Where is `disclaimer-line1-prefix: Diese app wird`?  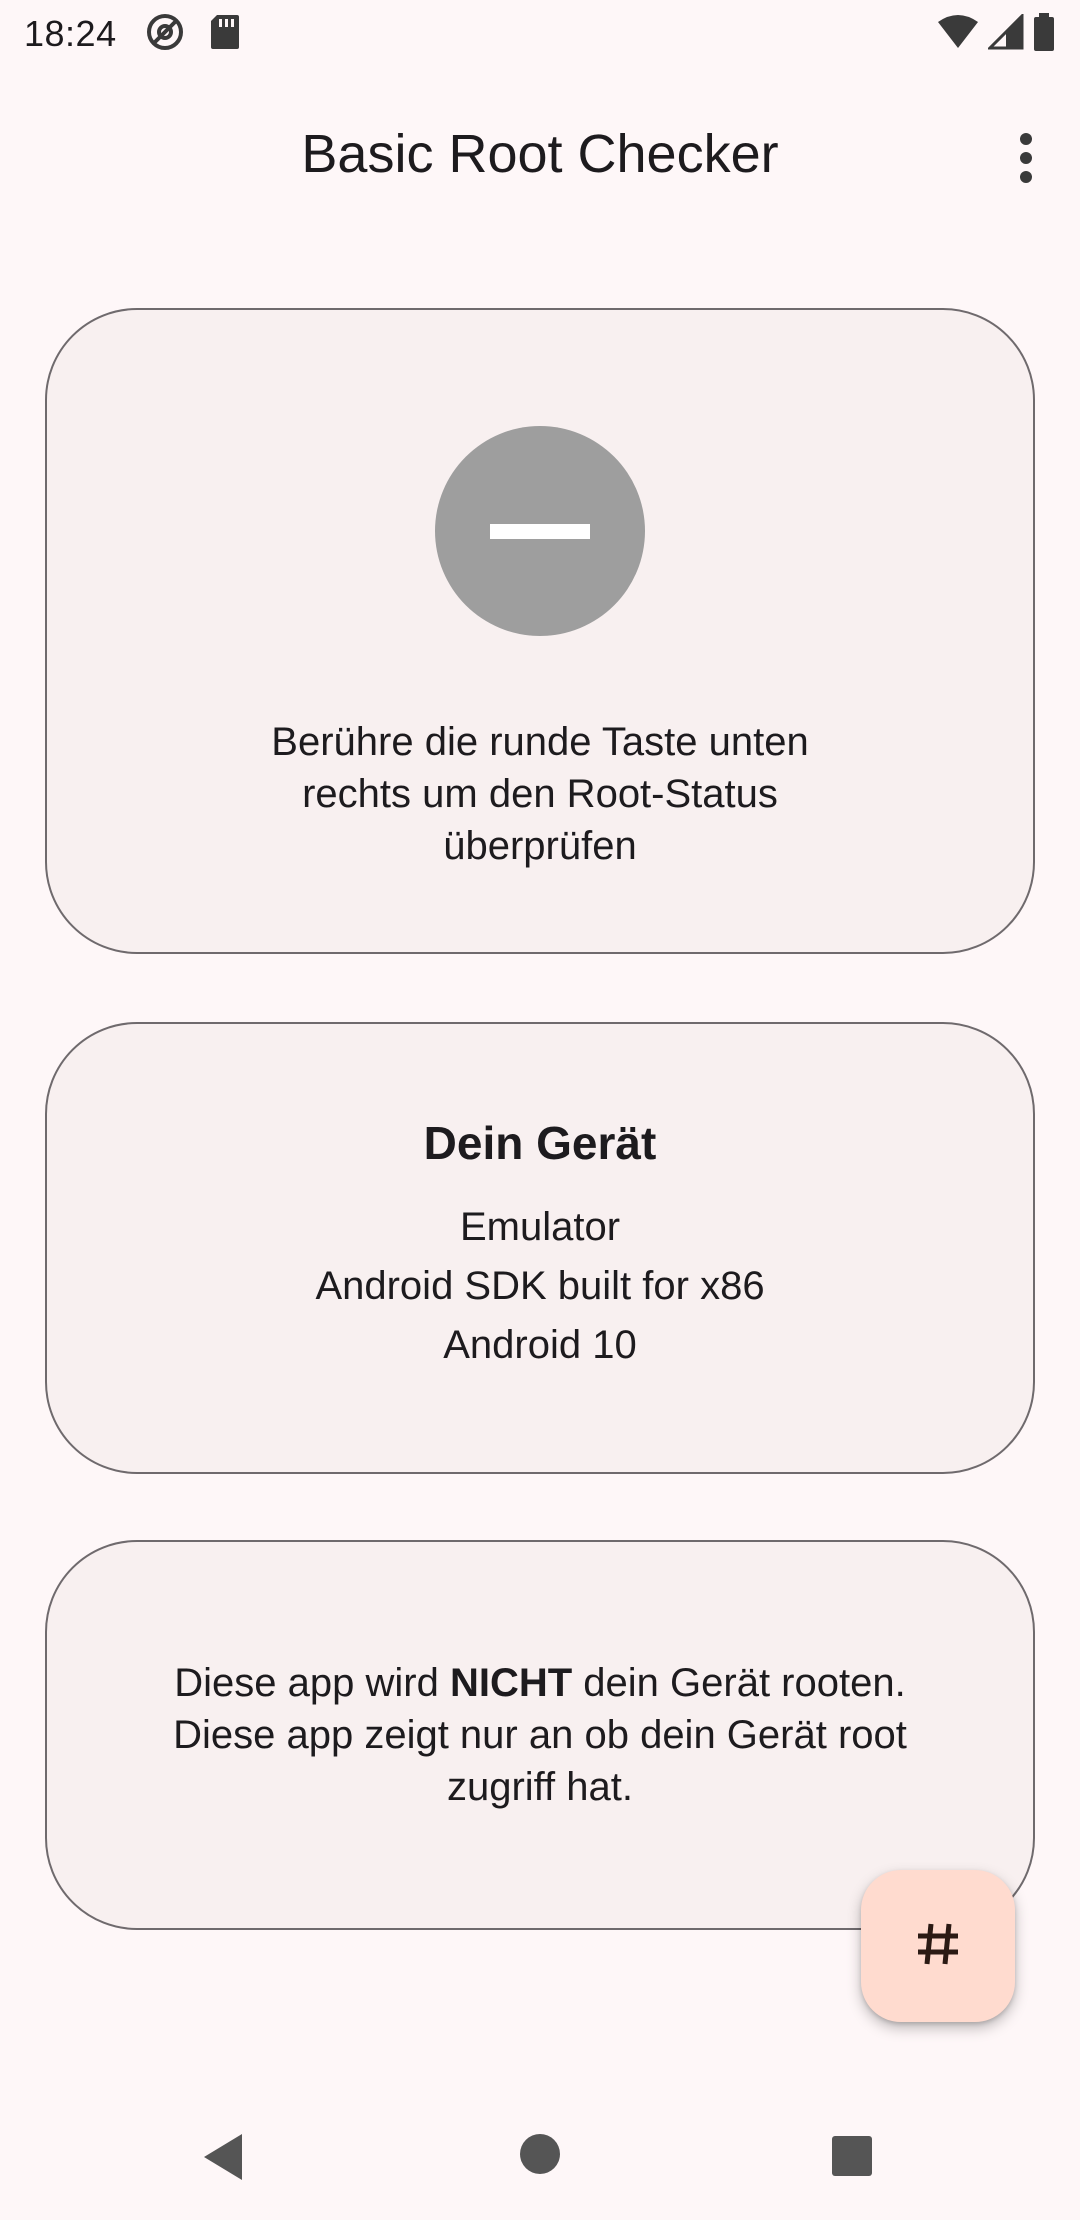
disclaimer-line1-prefix: Diese app wird is located at coordinates (312, 1683).